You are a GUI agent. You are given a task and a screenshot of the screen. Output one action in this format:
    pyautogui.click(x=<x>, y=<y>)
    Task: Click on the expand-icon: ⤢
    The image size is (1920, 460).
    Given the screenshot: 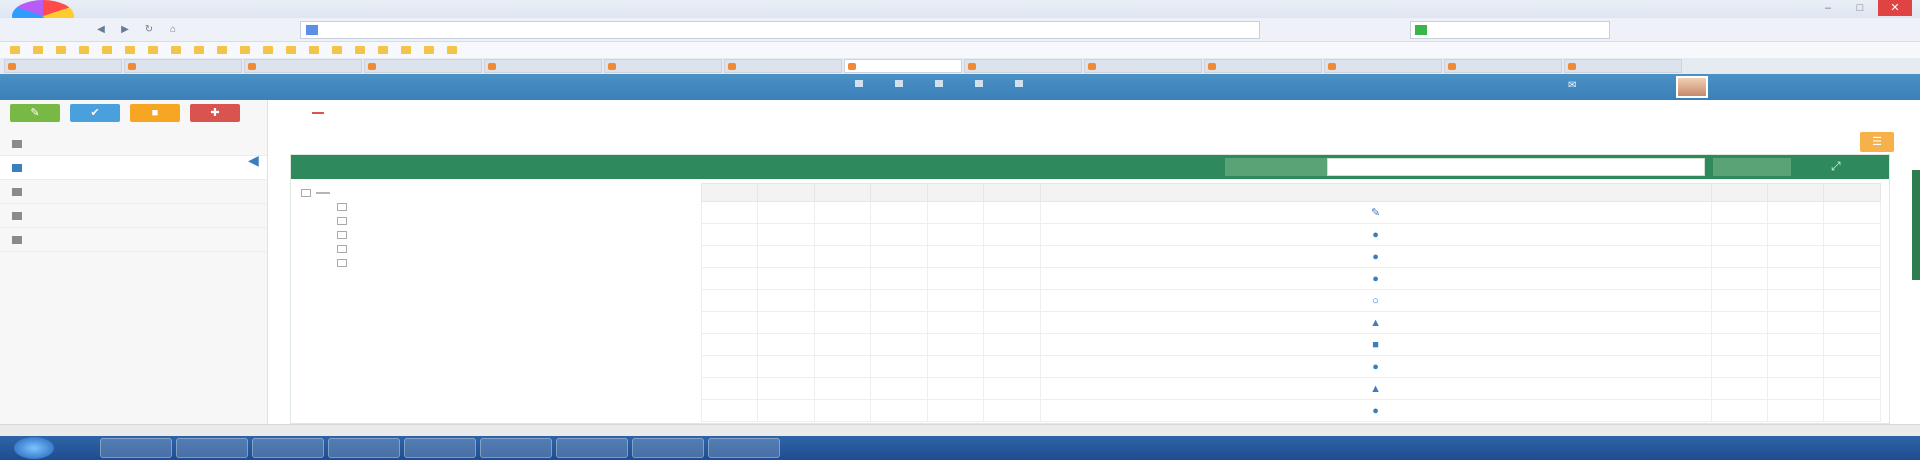 What is the action you would take?
    pyautogui.click(x=1836, y=166)
    